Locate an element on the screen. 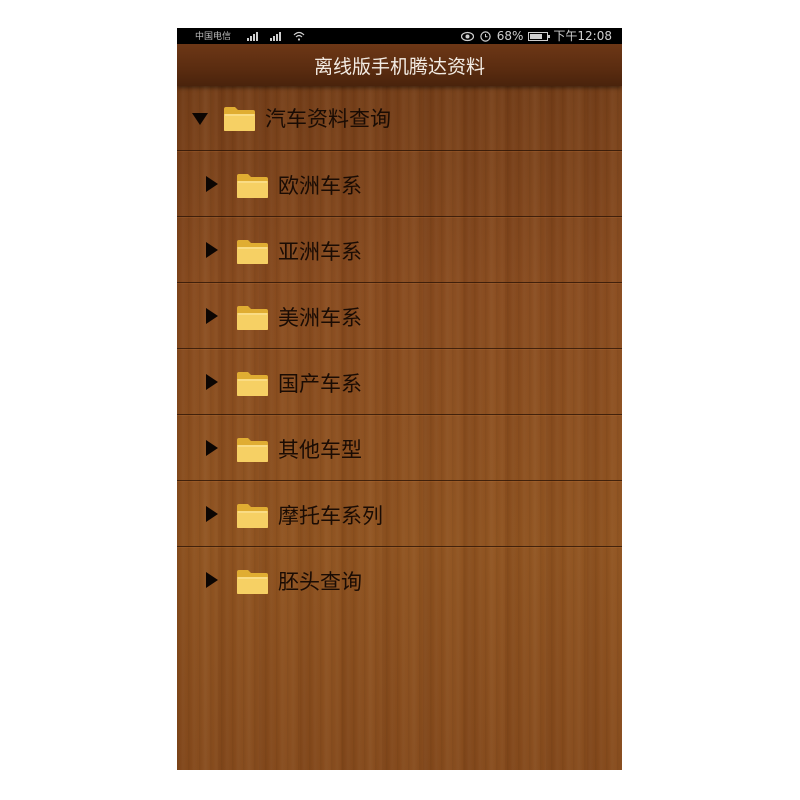 The height and width of the screenshot is (800, 800). clock: 下午12:08 is located at coordinates (582, 36).